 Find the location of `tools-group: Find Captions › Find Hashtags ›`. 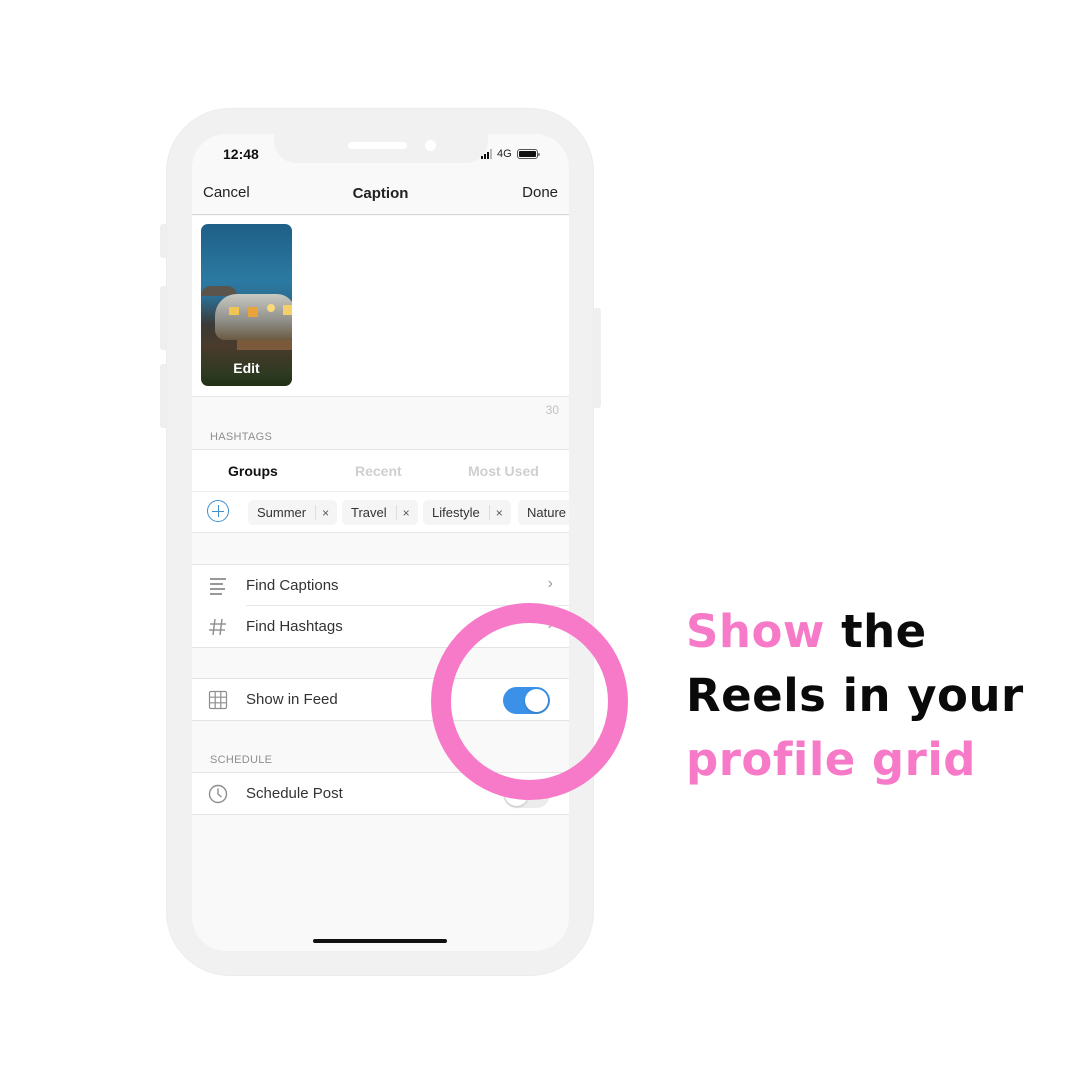

tools-group: Find Captions › Find Hashtags › is located at coordinates (380, 606).